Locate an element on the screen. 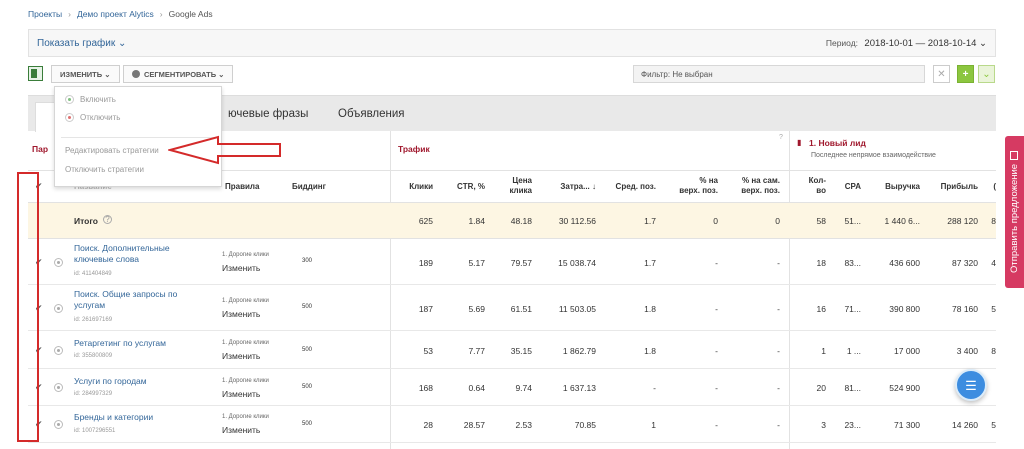  tab-keywords: ючевые фразы is located at coordinates (268, 114).